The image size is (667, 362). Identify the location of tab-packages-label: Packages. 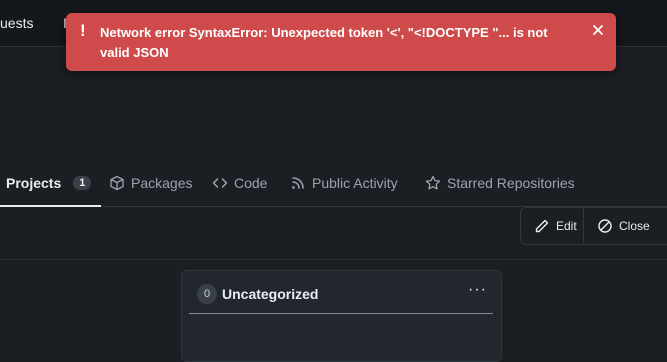
(162, 183).